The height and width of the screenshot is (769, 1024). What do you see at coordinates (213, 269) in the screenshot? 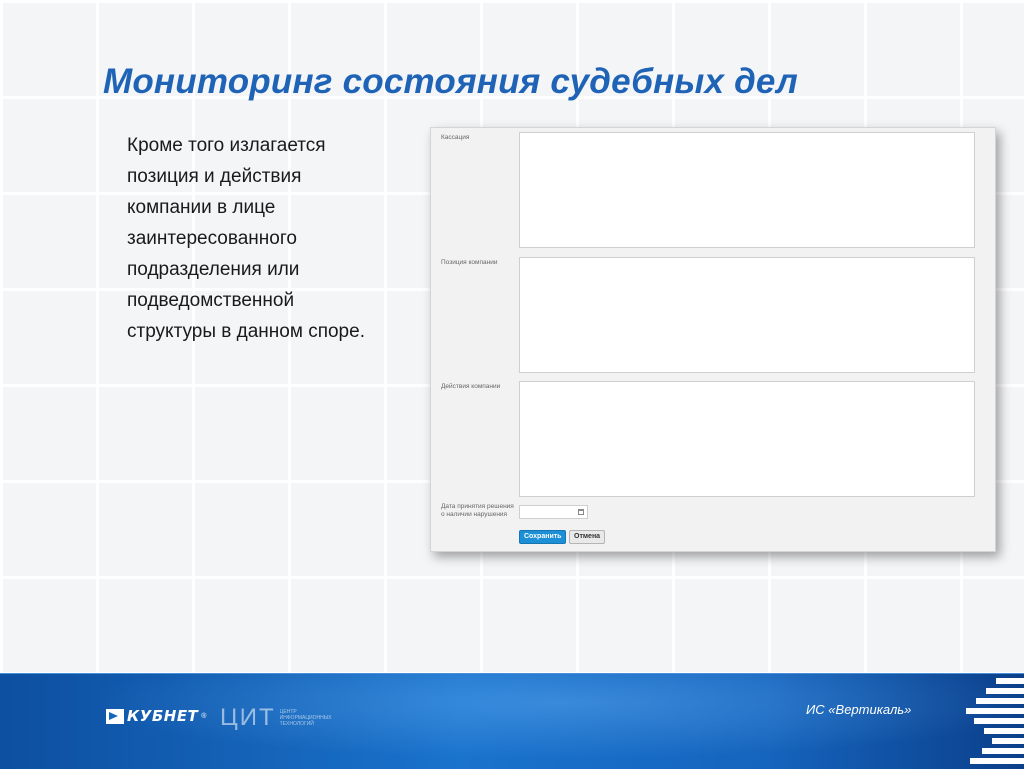
I see `body-line: подразделения или` at bounding box center [213, 269].